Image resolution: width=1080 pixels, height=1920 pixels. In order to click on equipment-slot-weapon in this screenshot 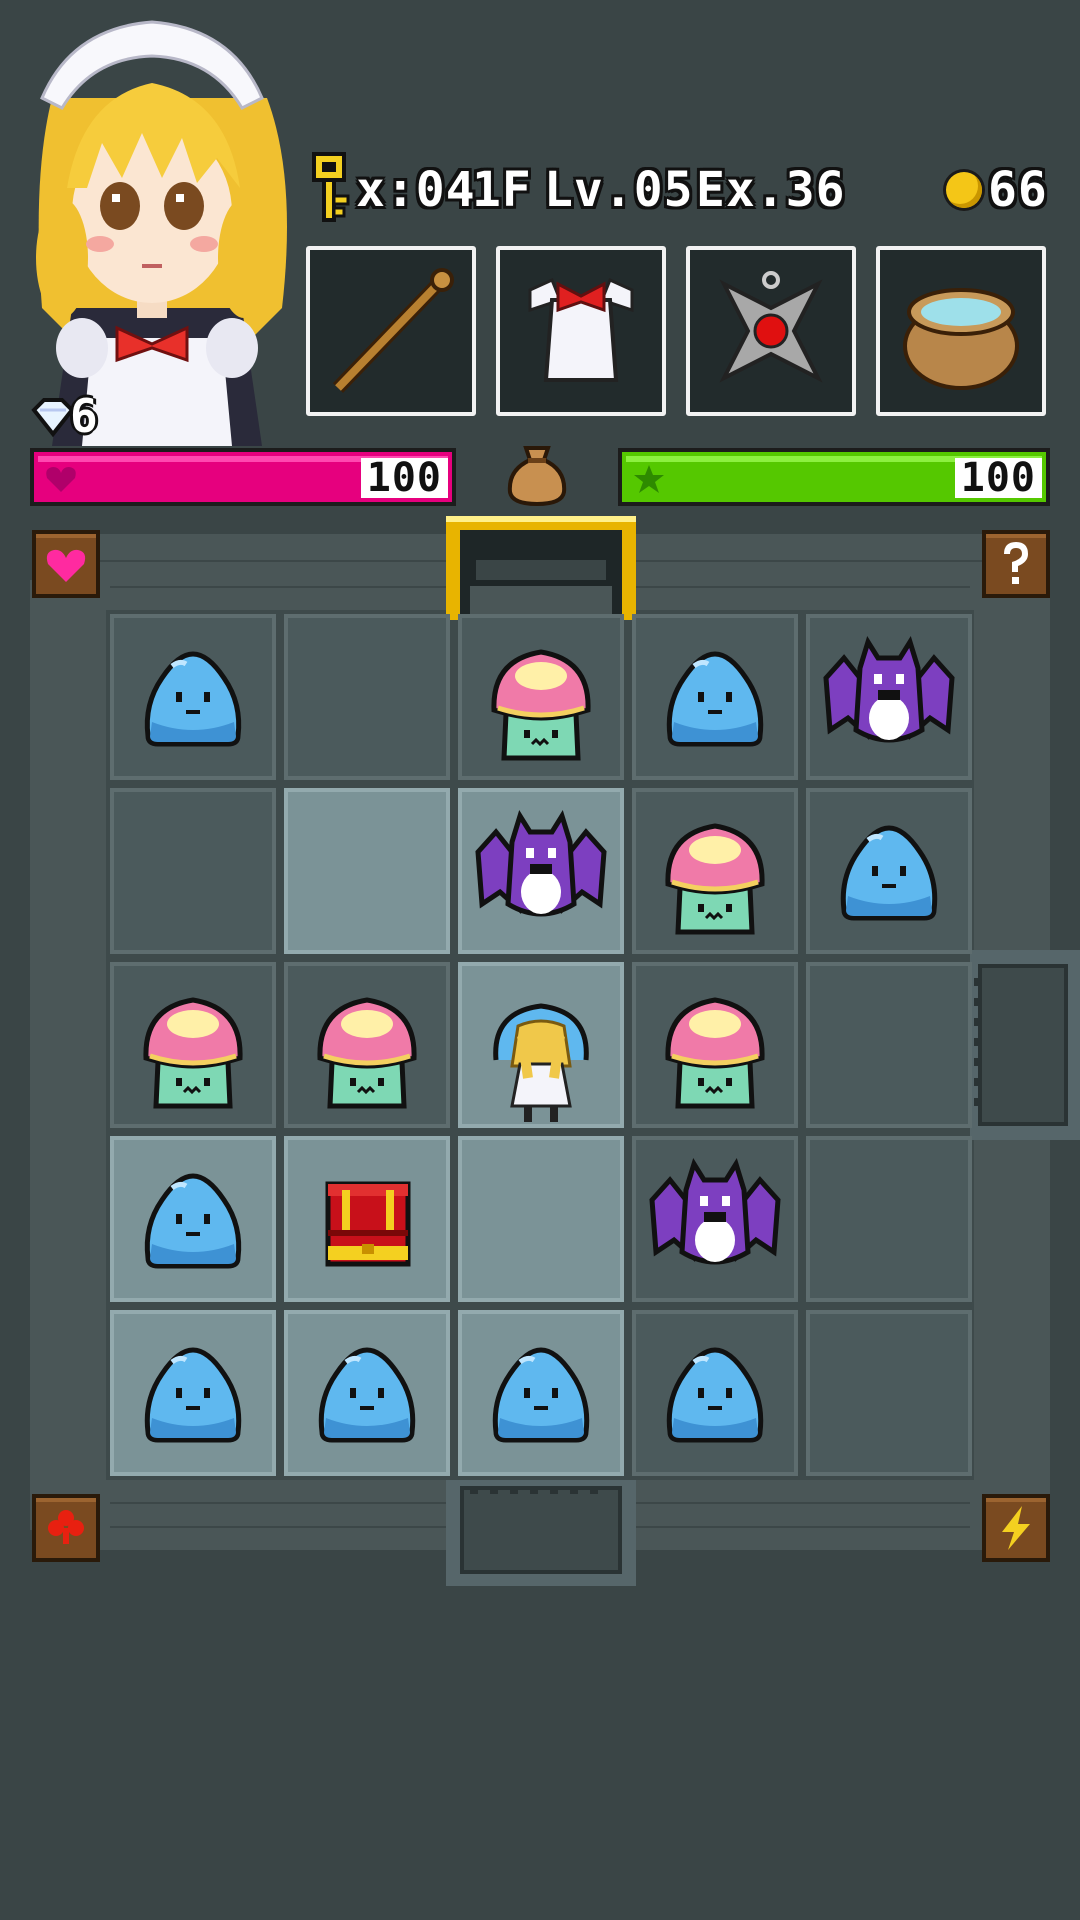, I will do `click(391, 331)`.